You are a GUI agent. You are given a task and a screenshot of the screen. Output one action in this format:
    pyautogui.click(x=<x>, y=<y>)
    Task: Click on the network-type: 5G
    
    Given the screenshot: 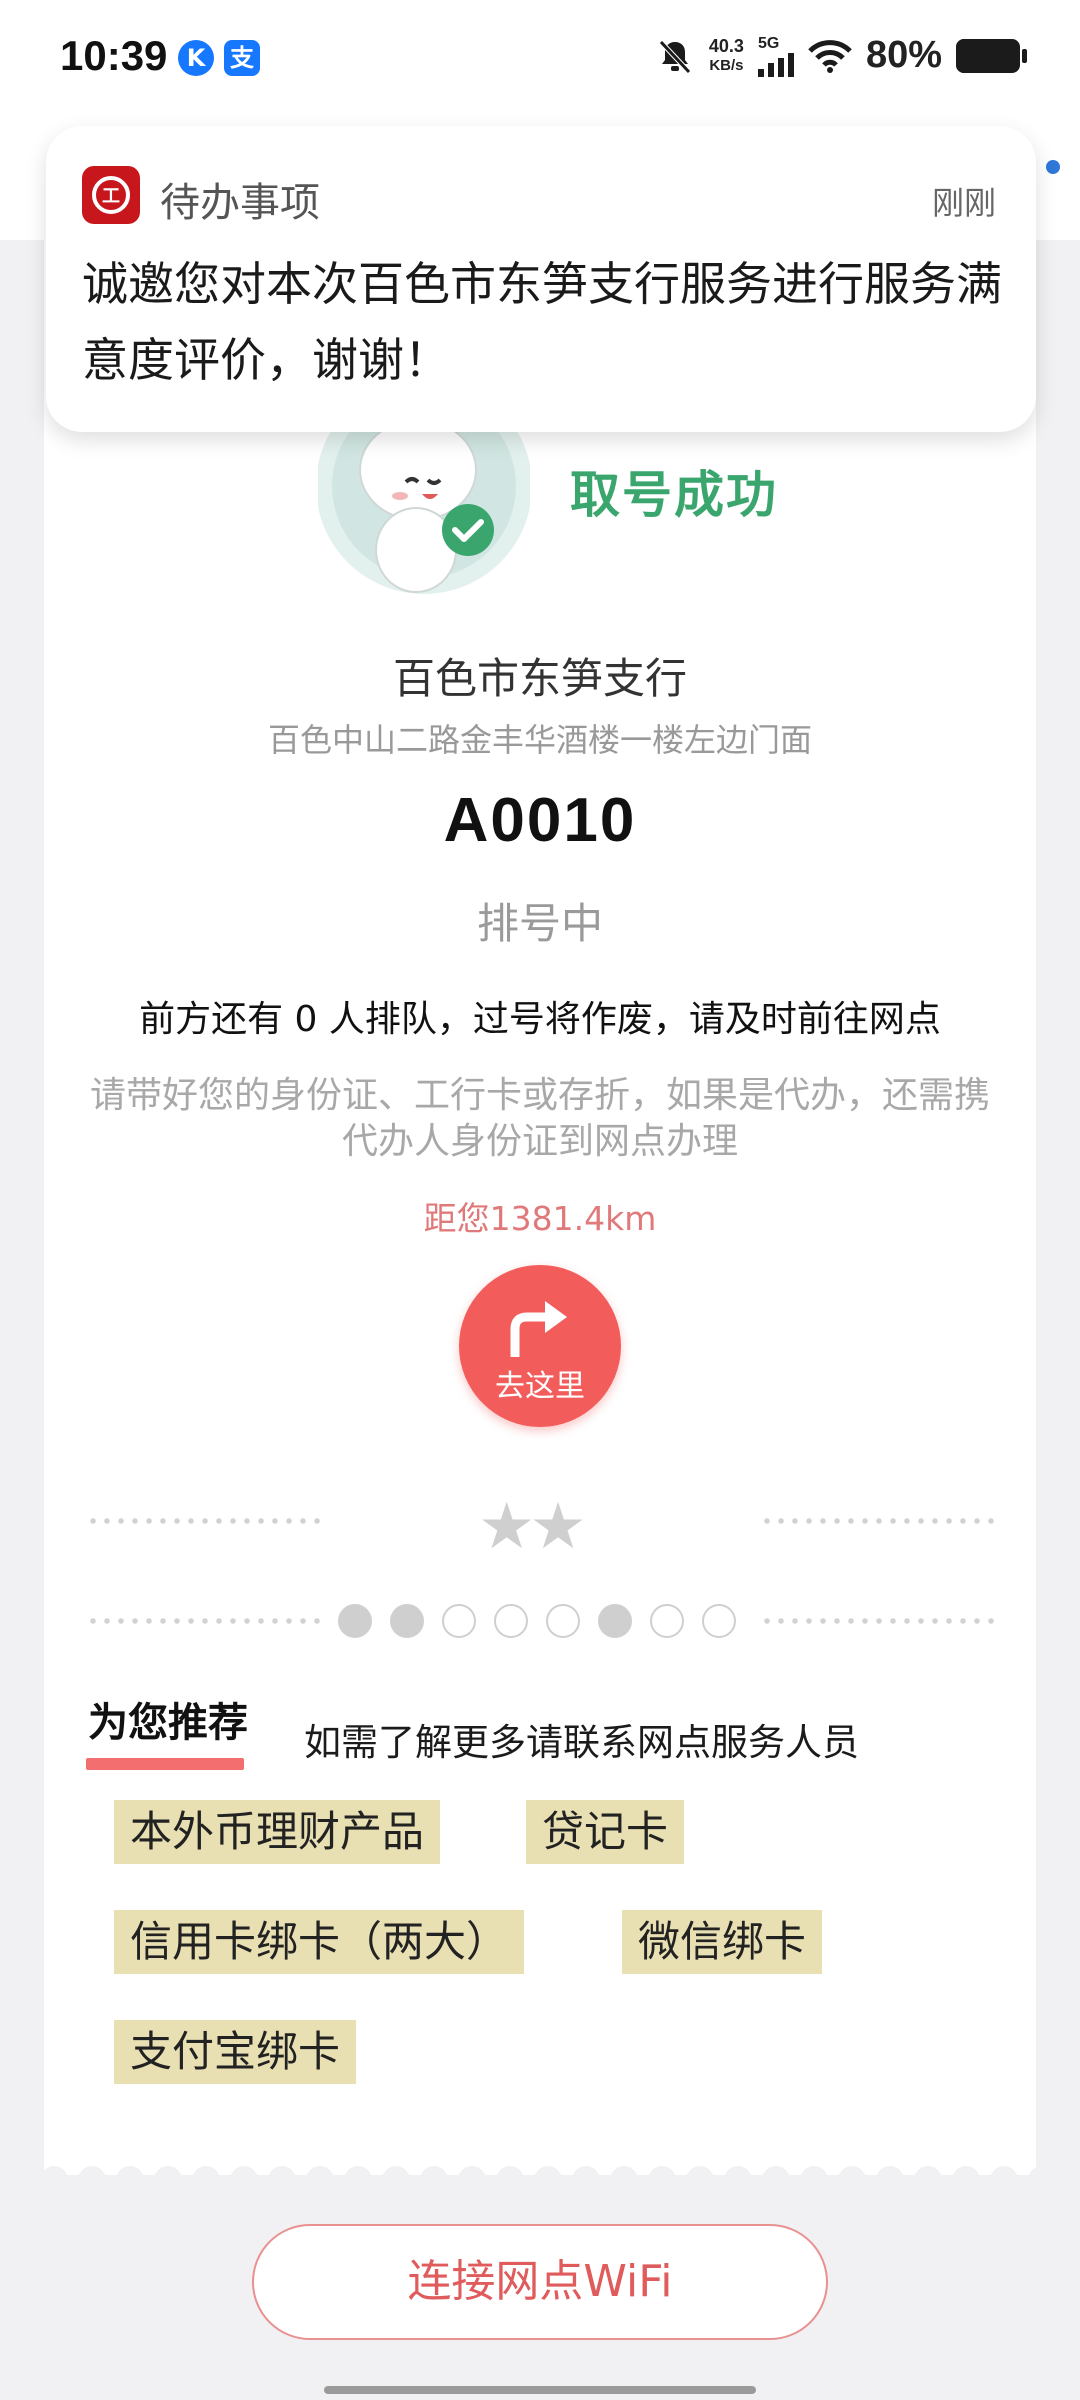 What is the action you would take?
    pyautogui.click(x=768, y=43)
    